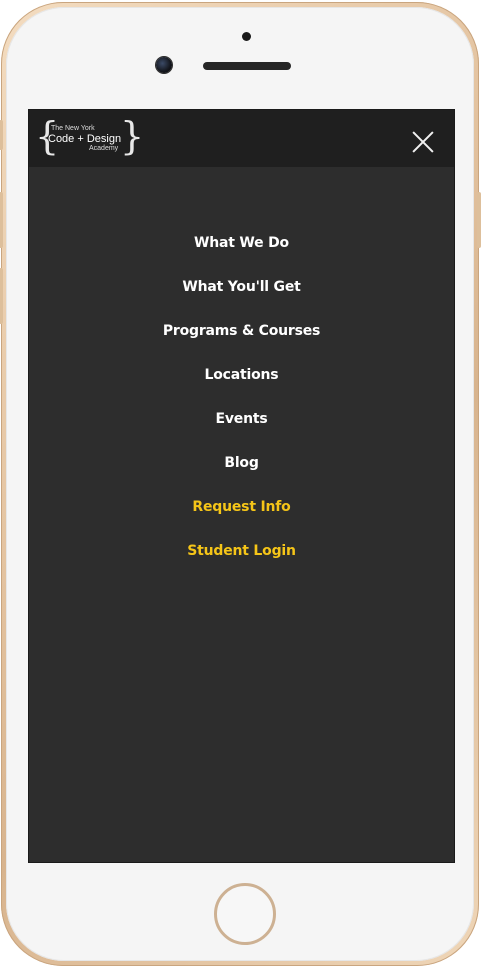  I want to click on logo-right-brace: }, so click(132, 136).